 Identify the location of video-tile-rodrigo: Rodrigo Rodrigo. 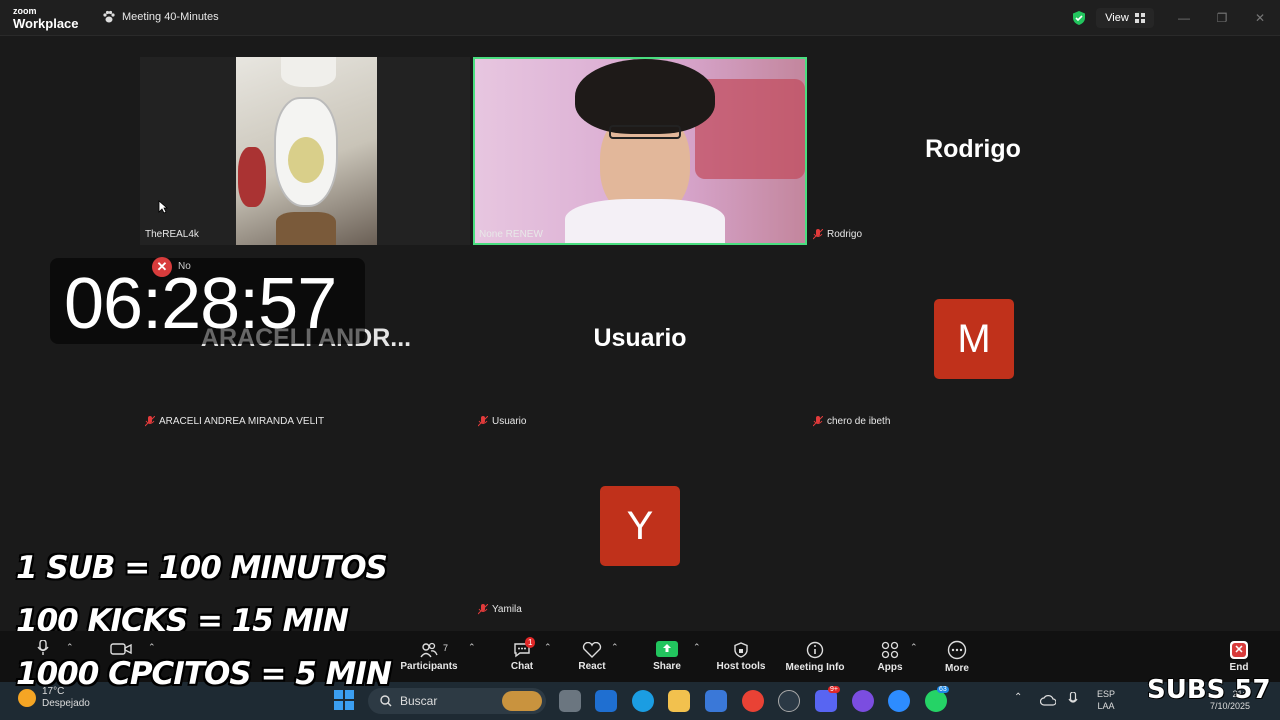
(973, 151).